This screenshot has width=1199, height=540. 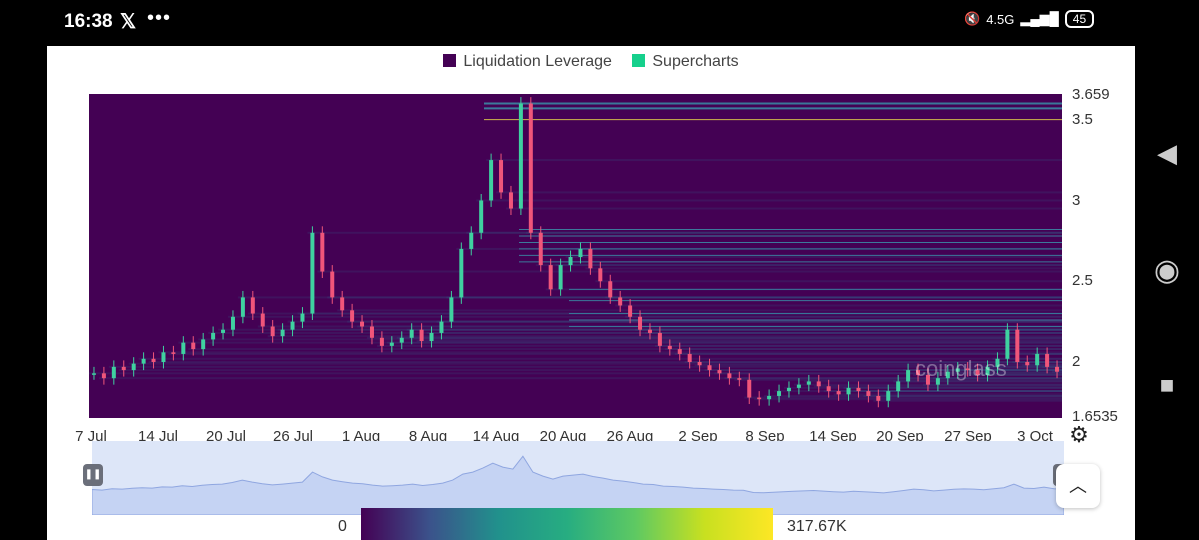 I want to click on legend-item-liquidation: Liquidation Leverage, so click(x=527, y=61).